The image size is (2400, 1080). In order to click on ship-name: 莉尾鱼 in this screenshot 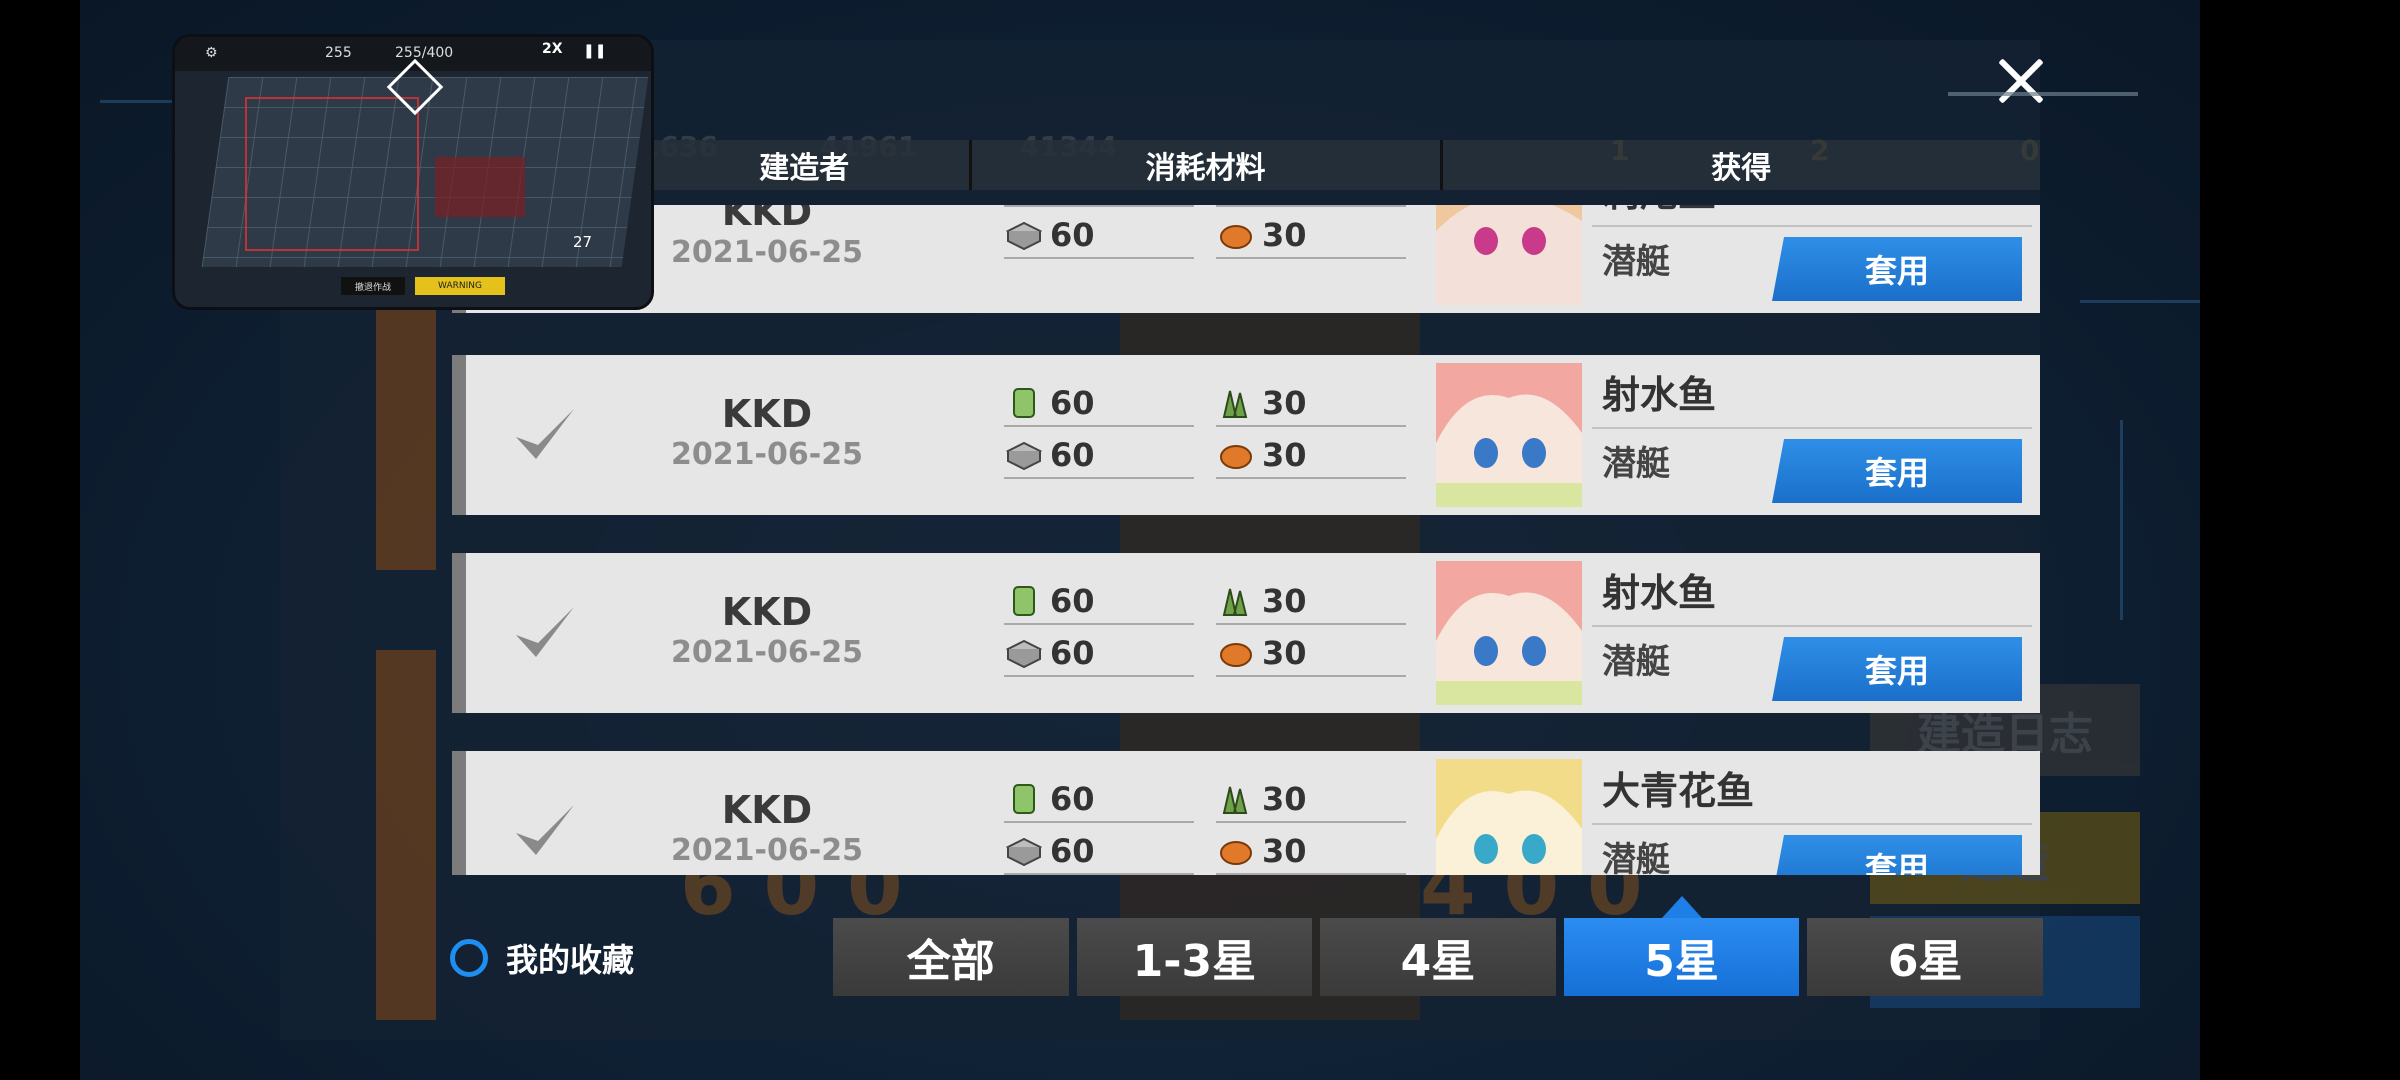, I will do `click(1812, 216)`.